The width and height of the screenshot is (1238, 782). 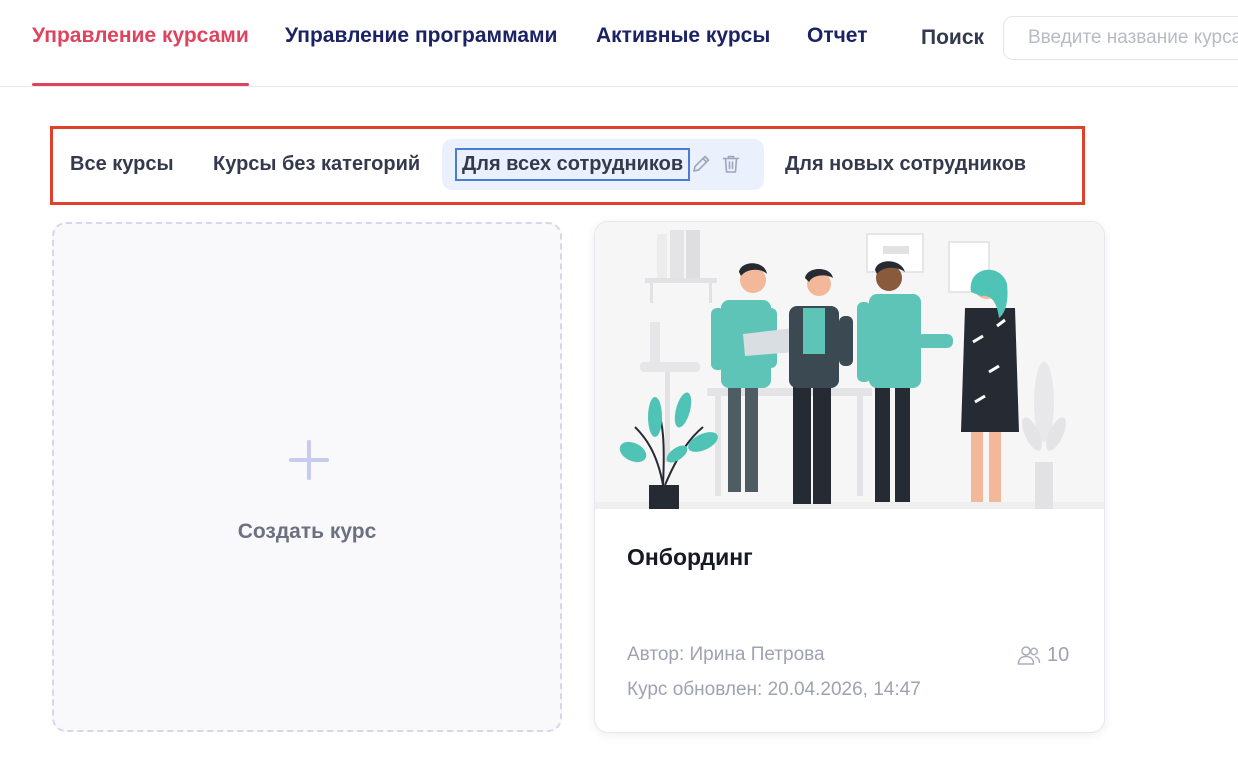 What do you see at coordinates (307, 531) in the screenshot?
I see `create-course-label: Создать курс` at bounding box center [307, 531].